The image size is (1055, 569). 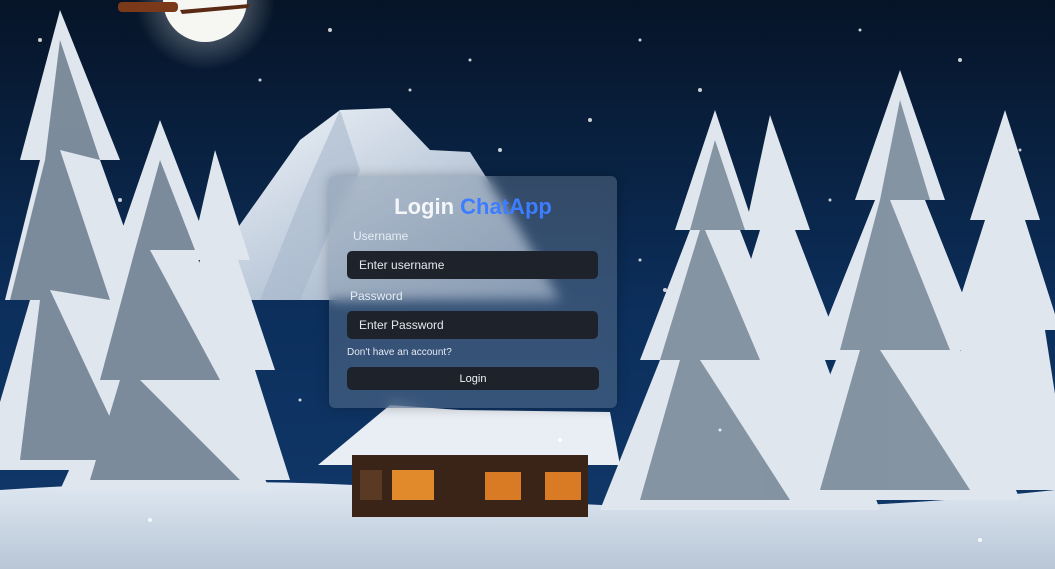 What do you see at coordinates (506, 206) in the screenshot?
I see `brand-name: ChatApp` at bounding box center [506, 206].